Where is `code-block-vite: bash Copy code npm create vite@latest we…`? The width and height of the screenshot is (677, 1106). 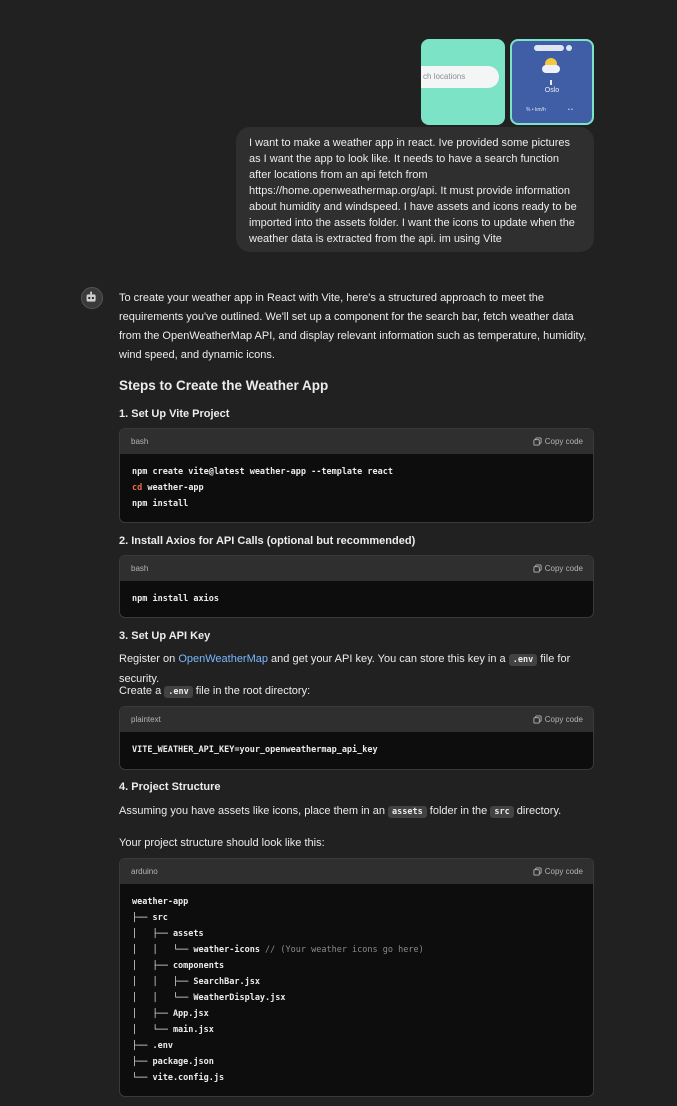 code-block-vite: bash Copy code npm create vite@latest we… is located at coordinates (356, 475).